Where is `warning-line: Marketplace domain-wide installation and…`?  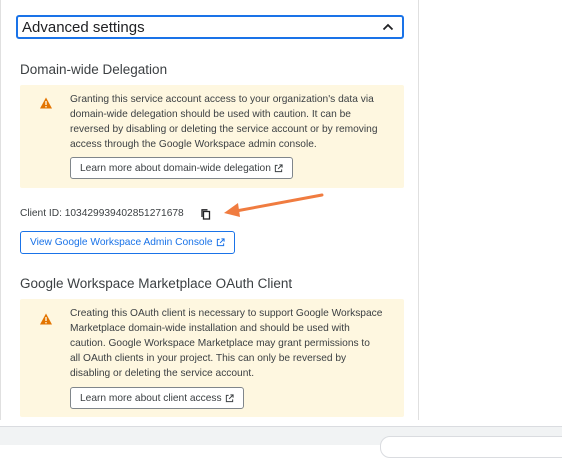
warning-line: Marketplace domain-wide installation and… is located at coordinates (210, 328).